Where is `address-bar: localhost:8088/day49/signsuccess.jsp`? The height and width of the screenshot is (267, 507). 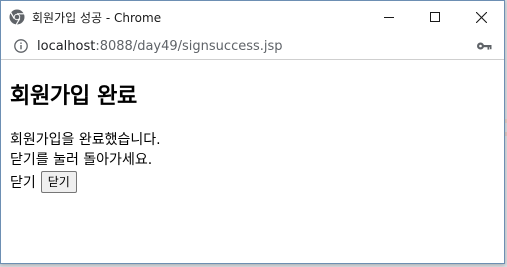 address-bar: localhost:8088/day49/signsuccess.jsp is located at coordinates (252, 46).